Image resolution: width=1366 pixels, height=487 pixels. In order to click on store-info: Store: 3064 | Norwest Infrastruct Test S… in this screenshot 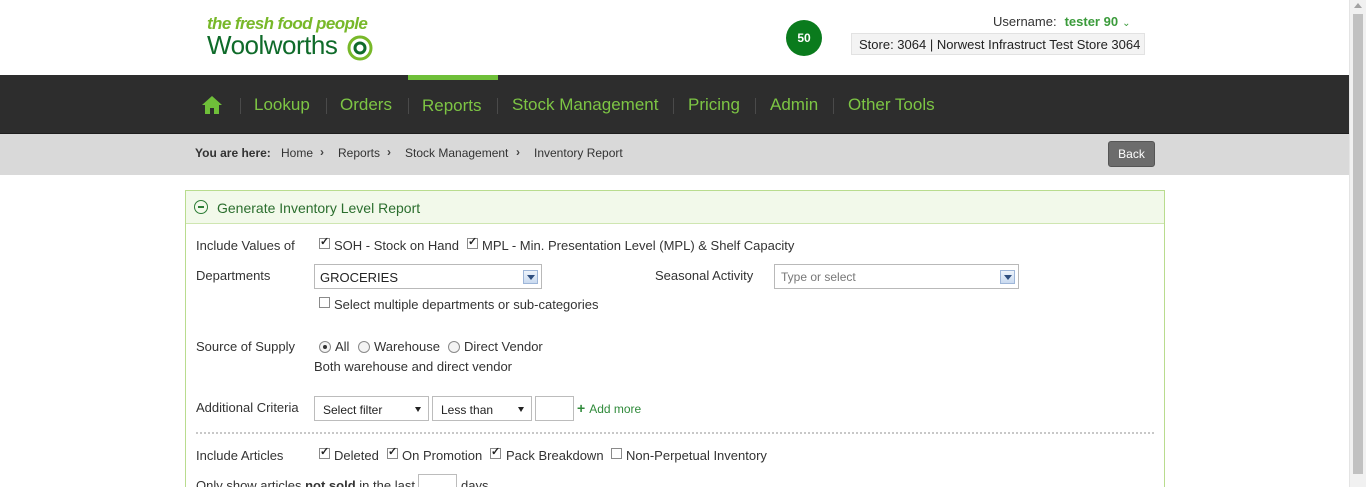, I will do `click(998, 44)`.